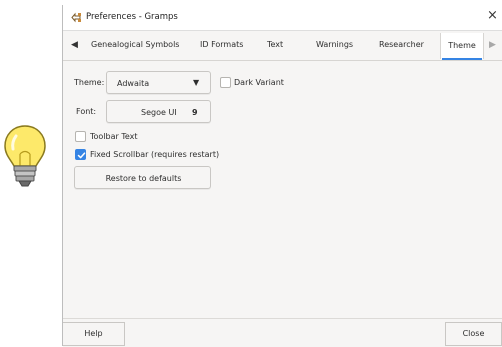 The image size is (502, 347). What do you see at coordinates (473, 334) in the screenshot?
I see `close-button: Close` at bounding box center [473, 334].